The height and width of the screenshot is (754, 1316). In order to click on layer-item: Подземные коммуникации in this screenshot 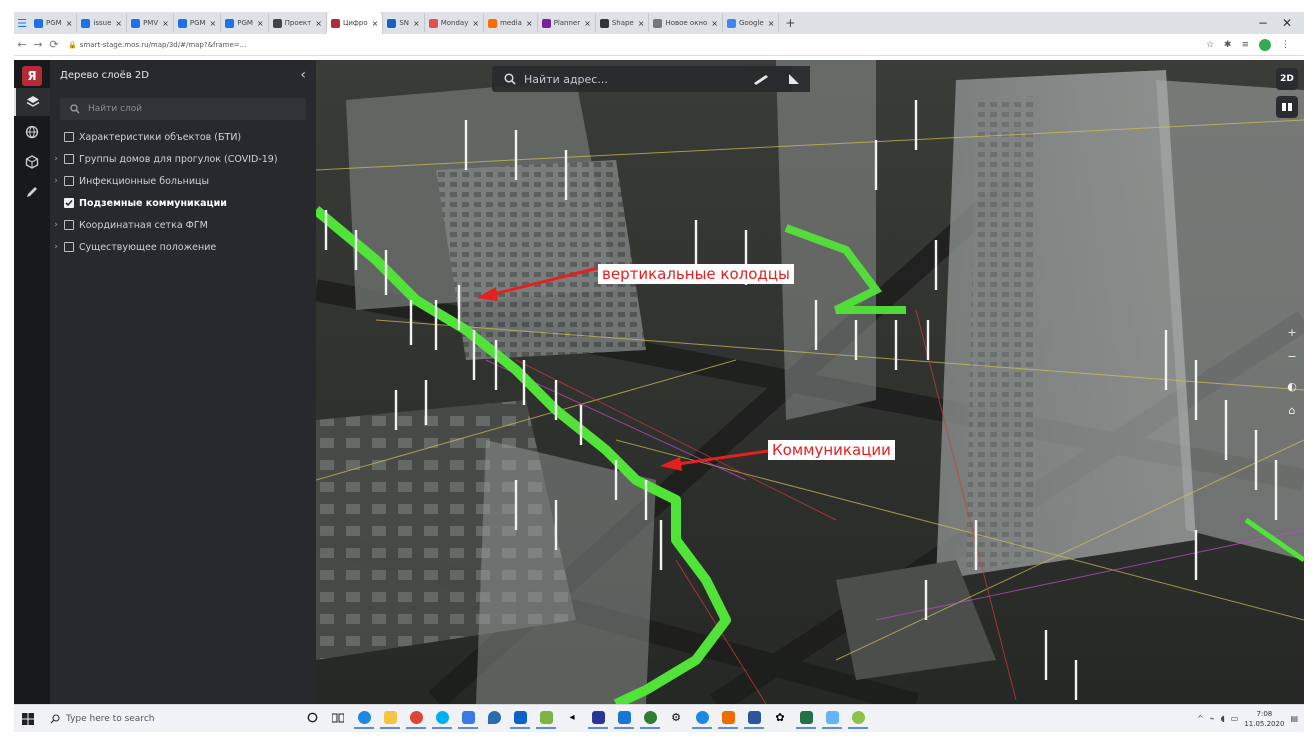, I will do `click(183, 203)`.